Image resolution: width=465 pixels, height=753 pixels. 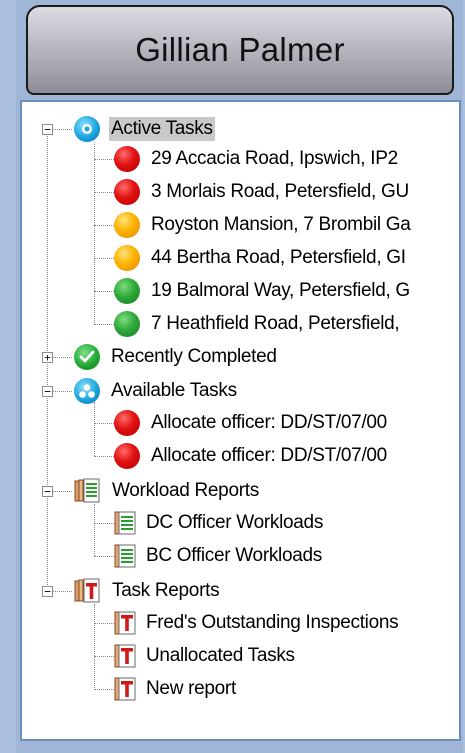 What do you see at coordinates (235, 522) in the screenshot?
I see `report-item-label: DC Officer Workloads` at bounding box center [235, 522].